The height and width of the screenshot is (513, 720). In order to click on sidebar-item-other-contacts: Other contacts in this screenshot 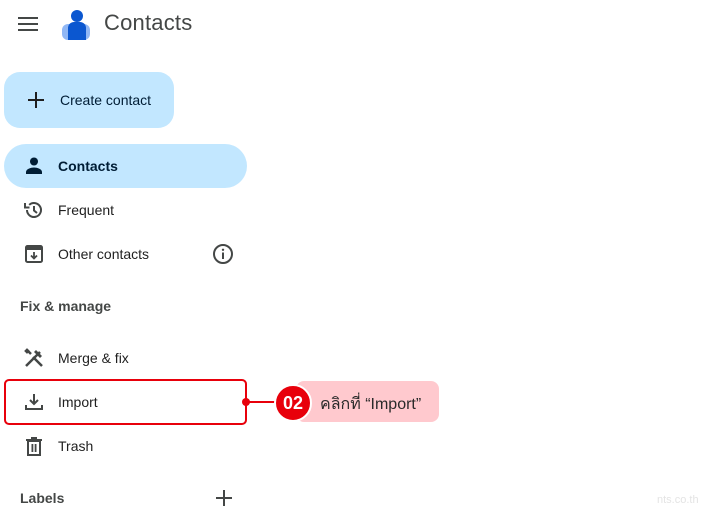, I will do `click(125, 254)`.